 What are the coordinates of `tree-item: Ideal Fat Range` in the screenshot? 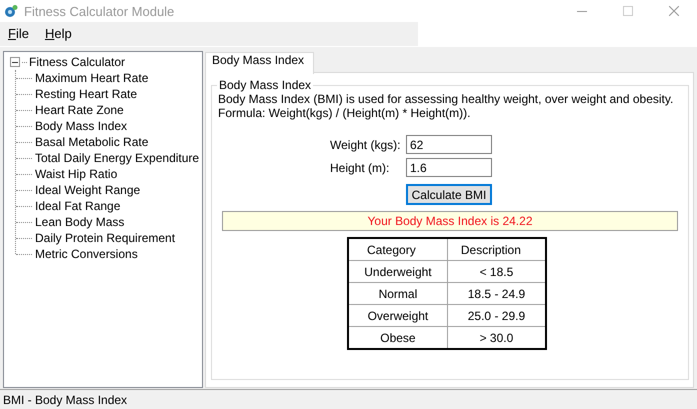 It's located at (77, 206).